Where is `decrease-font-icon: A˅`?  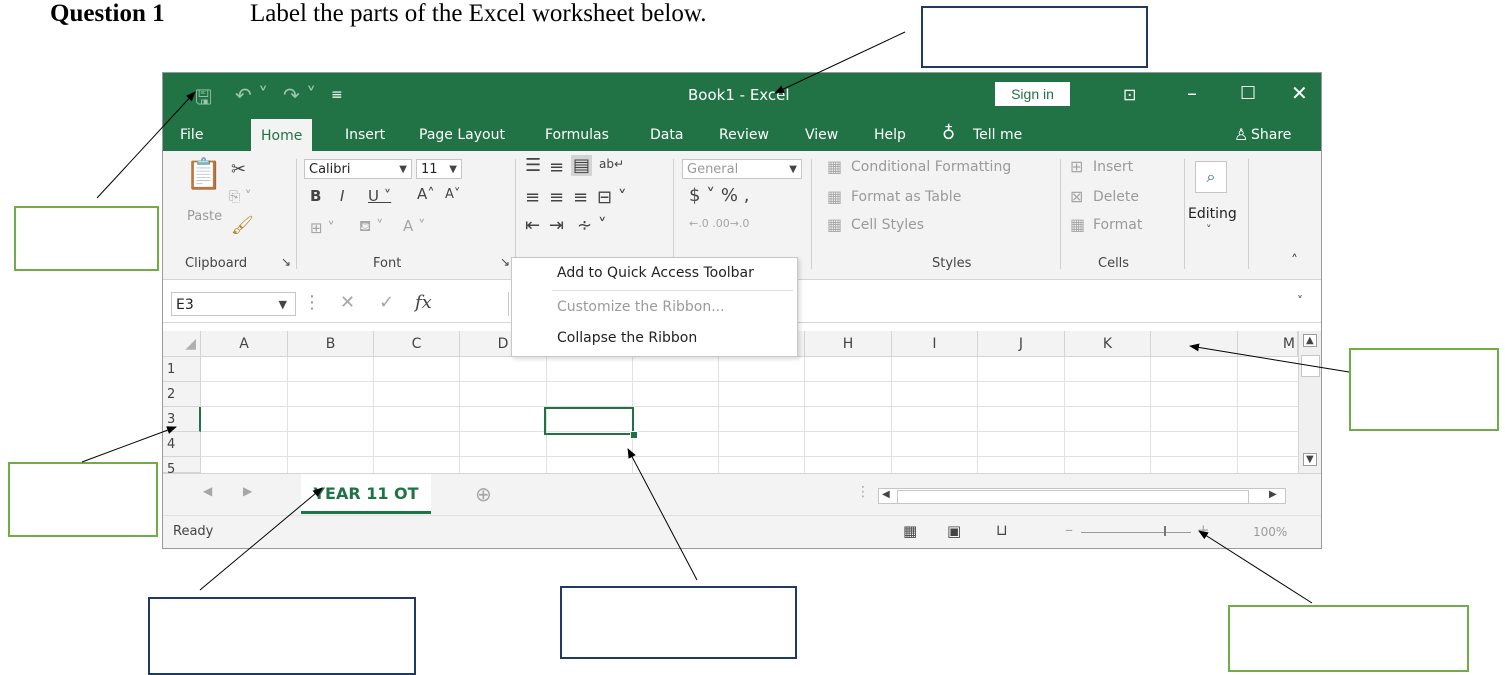
decrease-font-icon: A˅ is located at coordinates (452, 194).